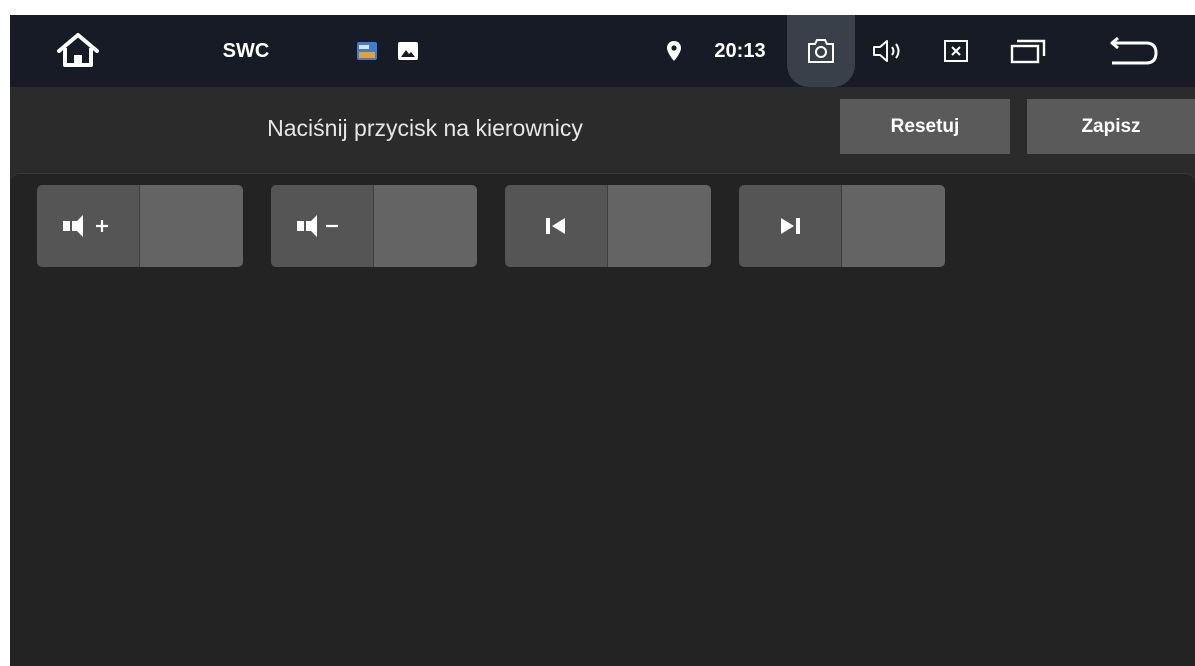 Image resolution: width=1195 pixels, height=666 pixels. What do you see at coordinates (317, 226) in the screenshot?
I see `volume-down-icon` at bounding box center [317, 226].